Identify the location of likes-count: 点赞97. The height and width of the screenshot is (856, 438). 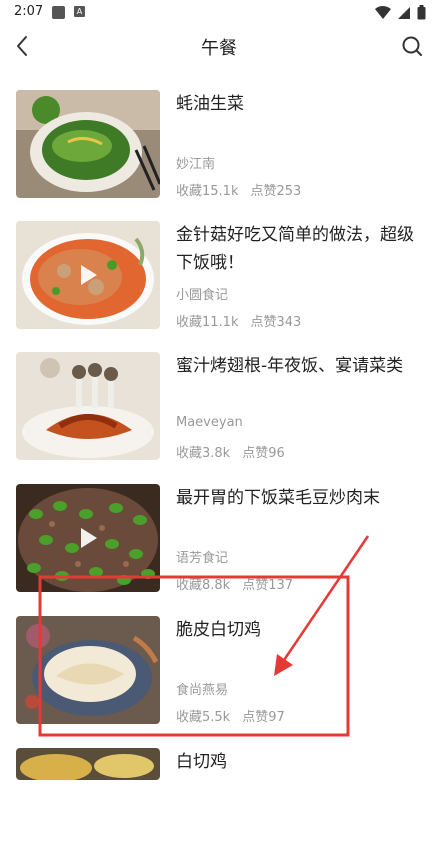
(263, 717).